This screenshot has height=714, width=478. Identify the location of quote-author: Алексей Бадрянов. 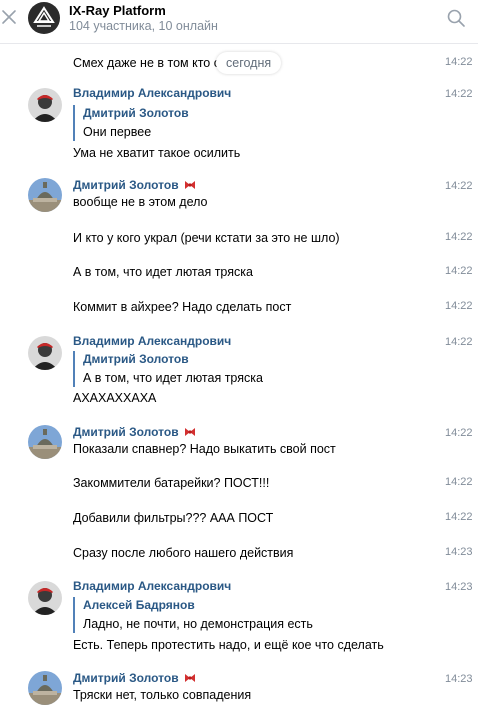
(139, 605).